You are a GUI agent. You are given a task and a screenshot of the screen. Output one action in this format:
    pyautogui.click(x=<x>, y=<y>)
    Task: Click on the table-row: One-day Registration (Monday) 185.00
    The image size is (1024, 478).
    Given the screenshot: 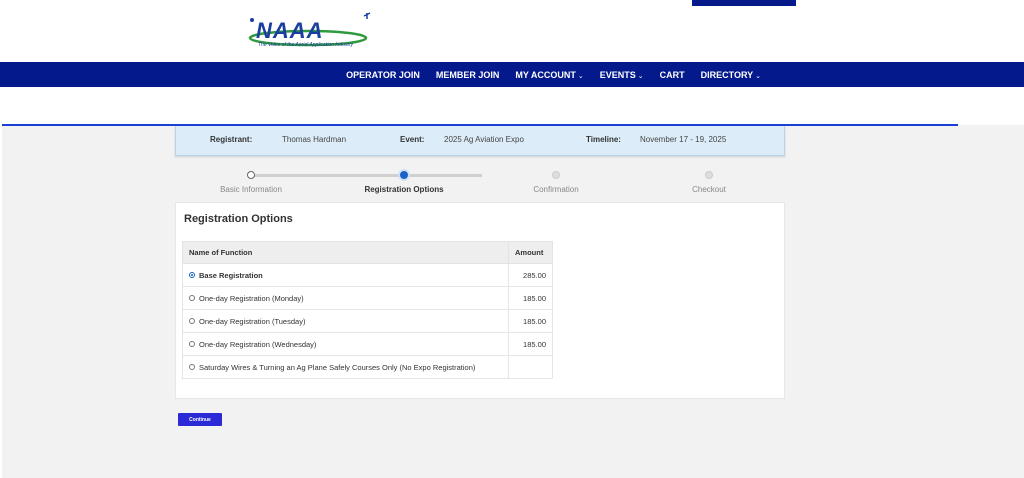 What is the action you would take?
    pyautogui.click(x=367, y=298)
    